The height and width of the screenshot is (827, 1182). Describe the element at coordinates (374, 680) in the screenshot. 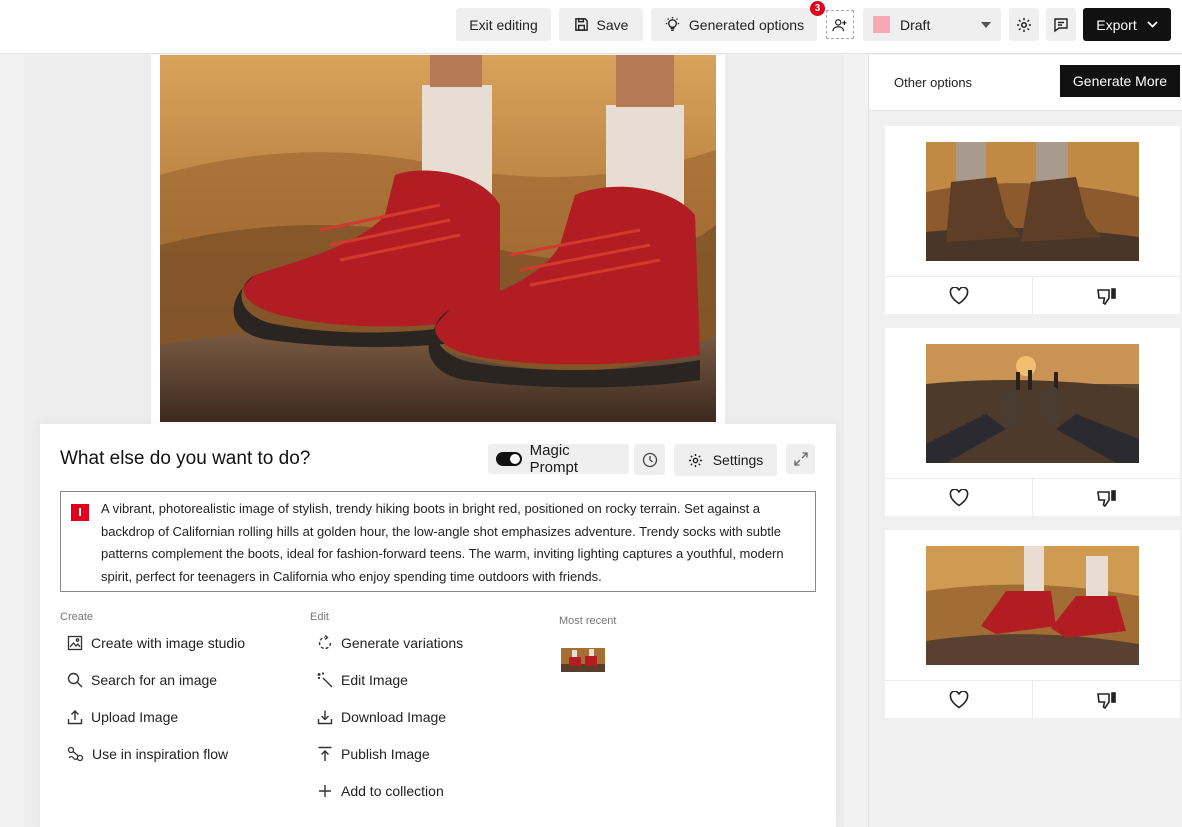

I see `edit-image-label: Edit Image` at that location.